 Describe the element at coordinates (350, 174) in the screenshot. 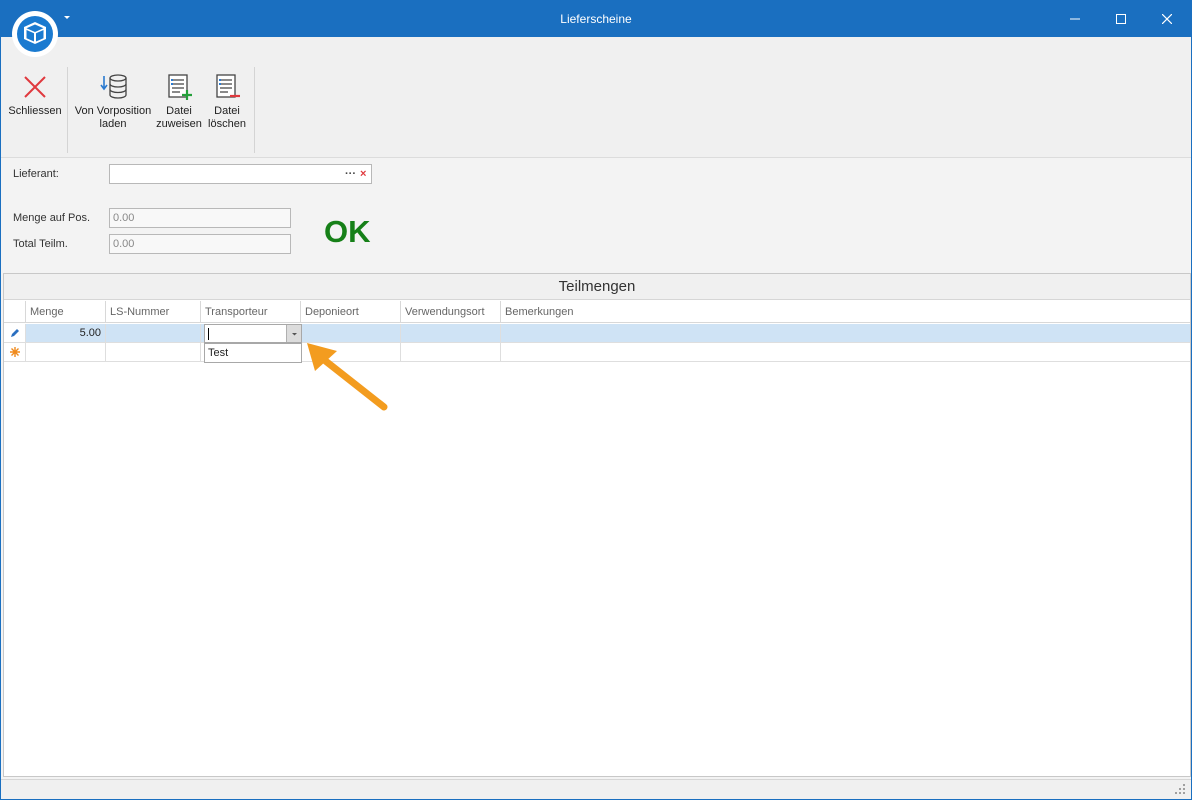

I see `browse-ellipsis-button: ···` at that location.